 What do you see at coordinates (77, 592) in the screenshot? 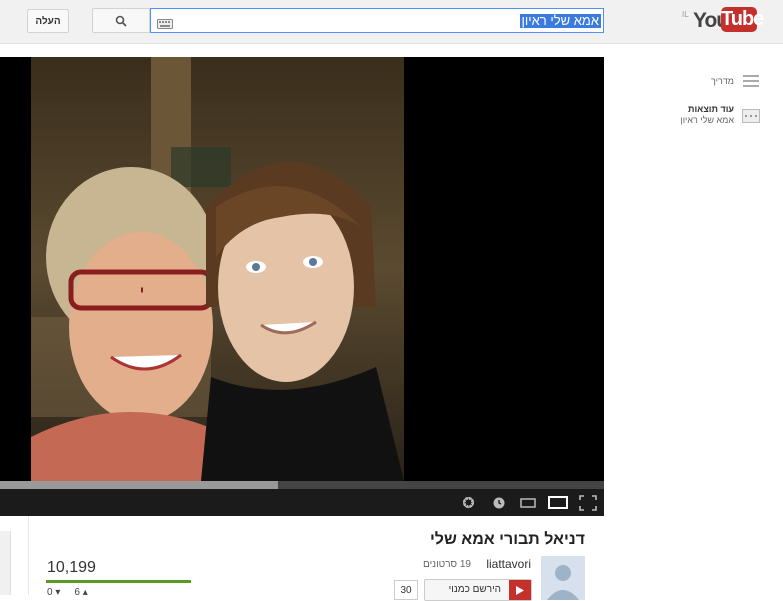
I see `like-count: 6` at bounding box center [77, 592].